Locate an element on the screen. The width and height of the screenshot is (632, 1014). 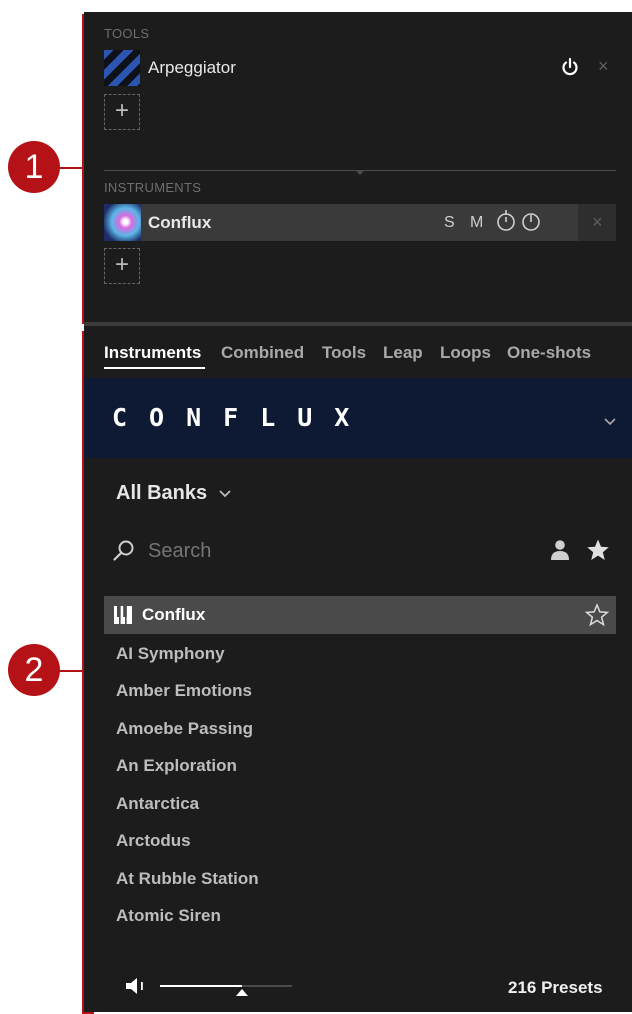
instrument-power-icon is located at coordinates (531, 221).